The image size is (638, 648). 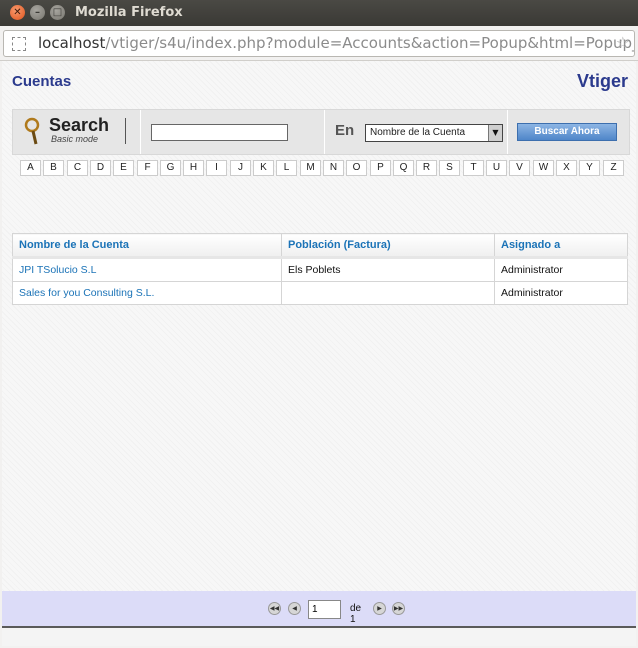 What do you see at coordinates (147, 246) in the screenshot?
I see `column-header-name: Nombre de la Cuenta` at bounding box center [147, 246].